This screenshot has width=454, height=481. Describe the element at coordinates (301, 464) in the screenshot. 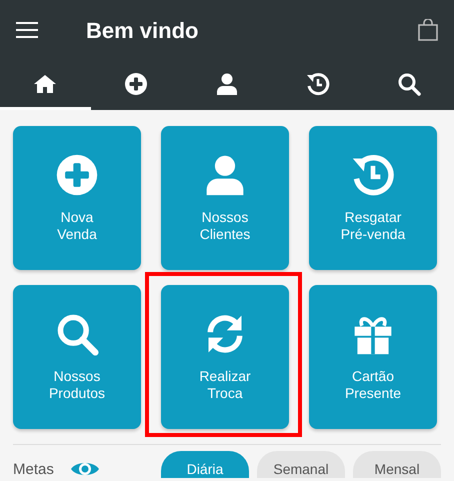

I see `period-tab: Semanal` at that location.